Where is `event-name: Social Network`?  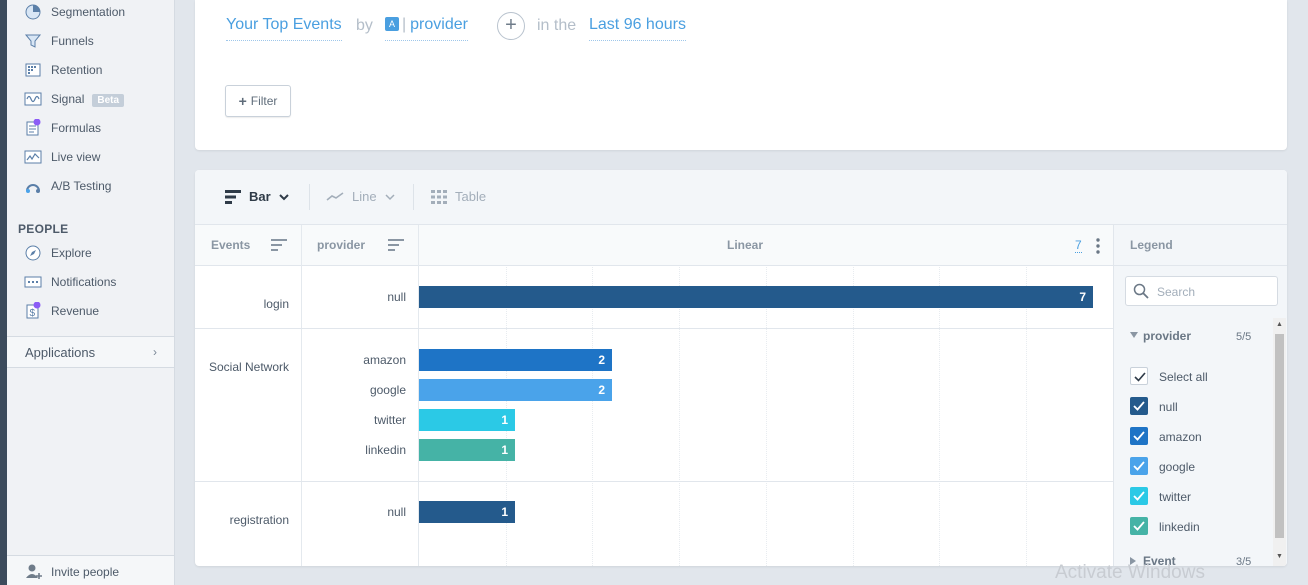
event-name: Social Network is located at coordinates (248, 367).